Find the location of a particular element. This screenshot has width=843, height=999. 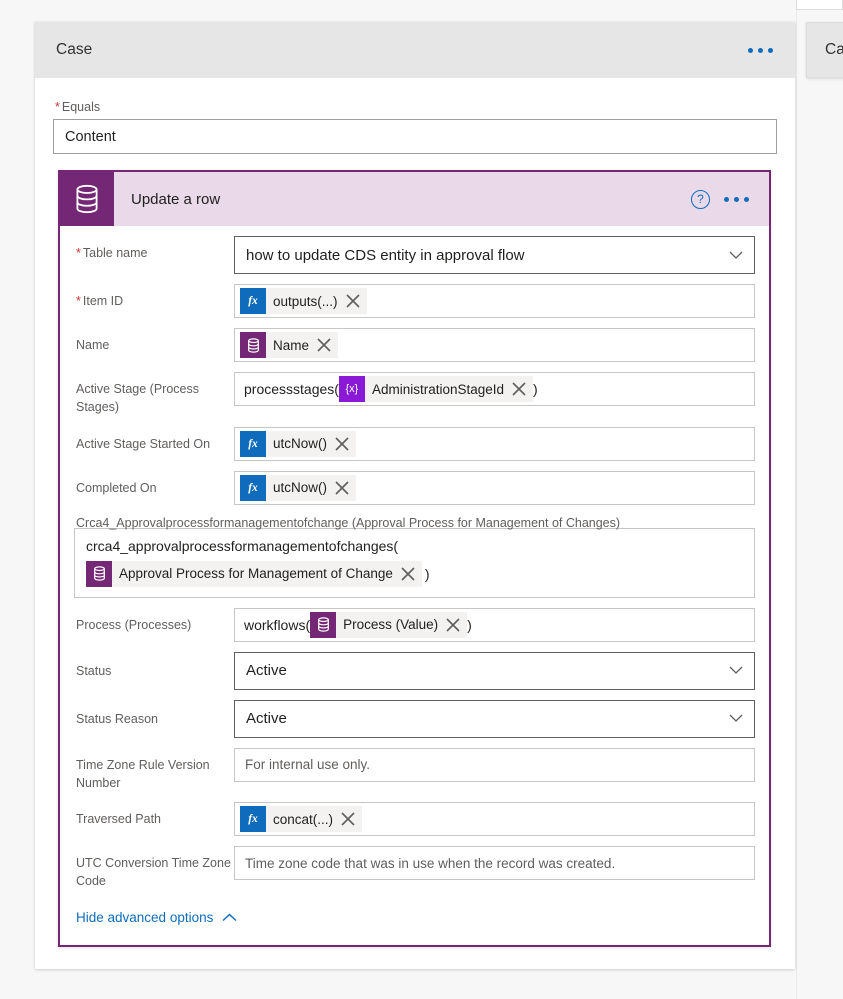

label-text: Time Zone Rule Version Number is located at coordinates (143, 773).